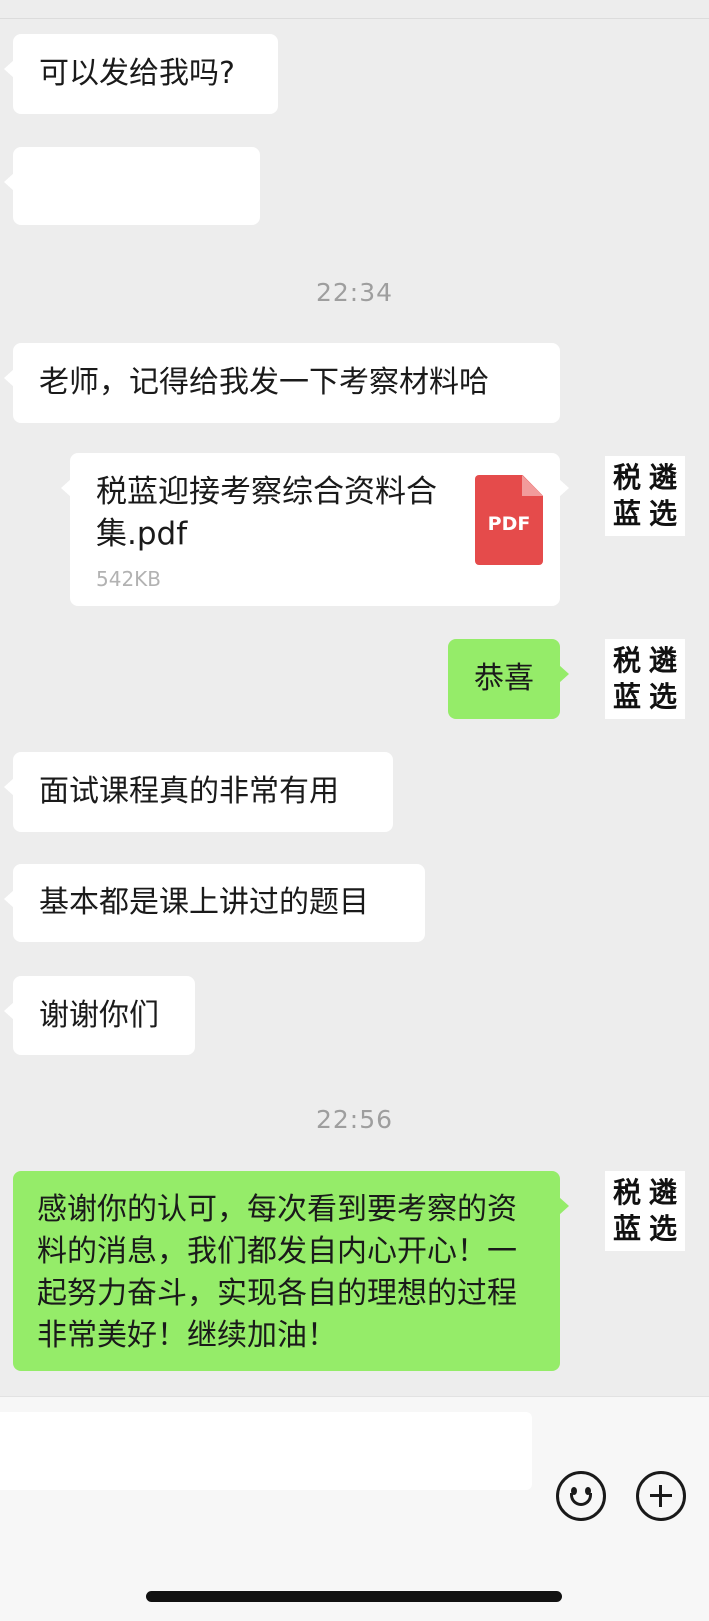  Describe the element at coordinates (504, 678) in the screenshot. I see `message-text: 恭喜` at that location.